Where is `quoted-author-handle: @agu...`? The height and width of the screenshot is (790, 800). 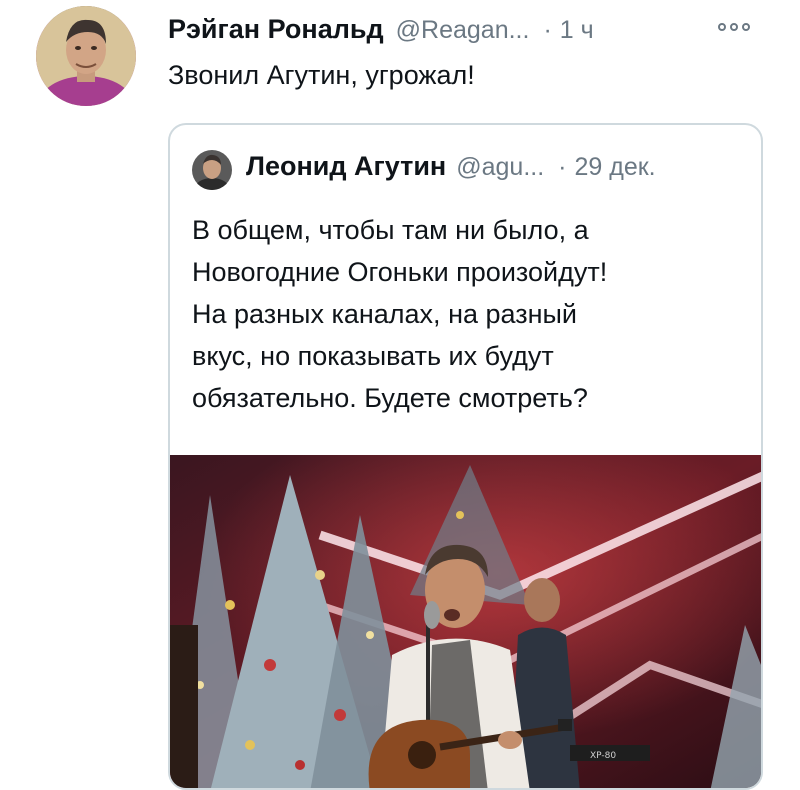 quoted-author-handle: @agu... is located at coordinates (500, 167).